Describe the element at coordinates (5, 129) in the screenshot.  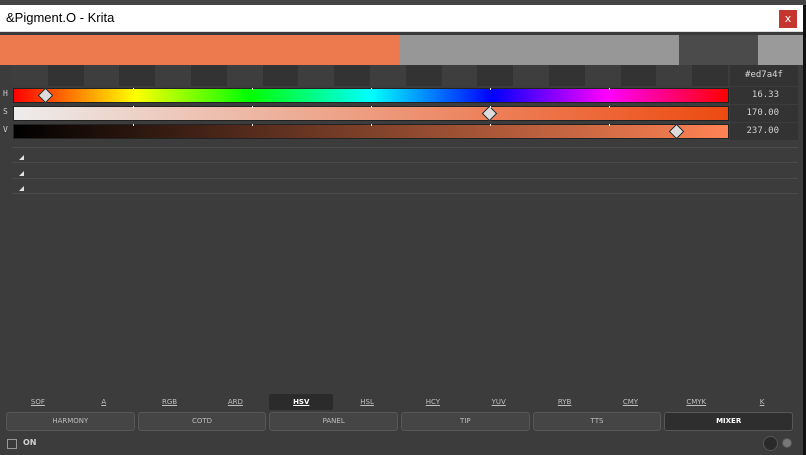
I see `value-label: V` at that location.